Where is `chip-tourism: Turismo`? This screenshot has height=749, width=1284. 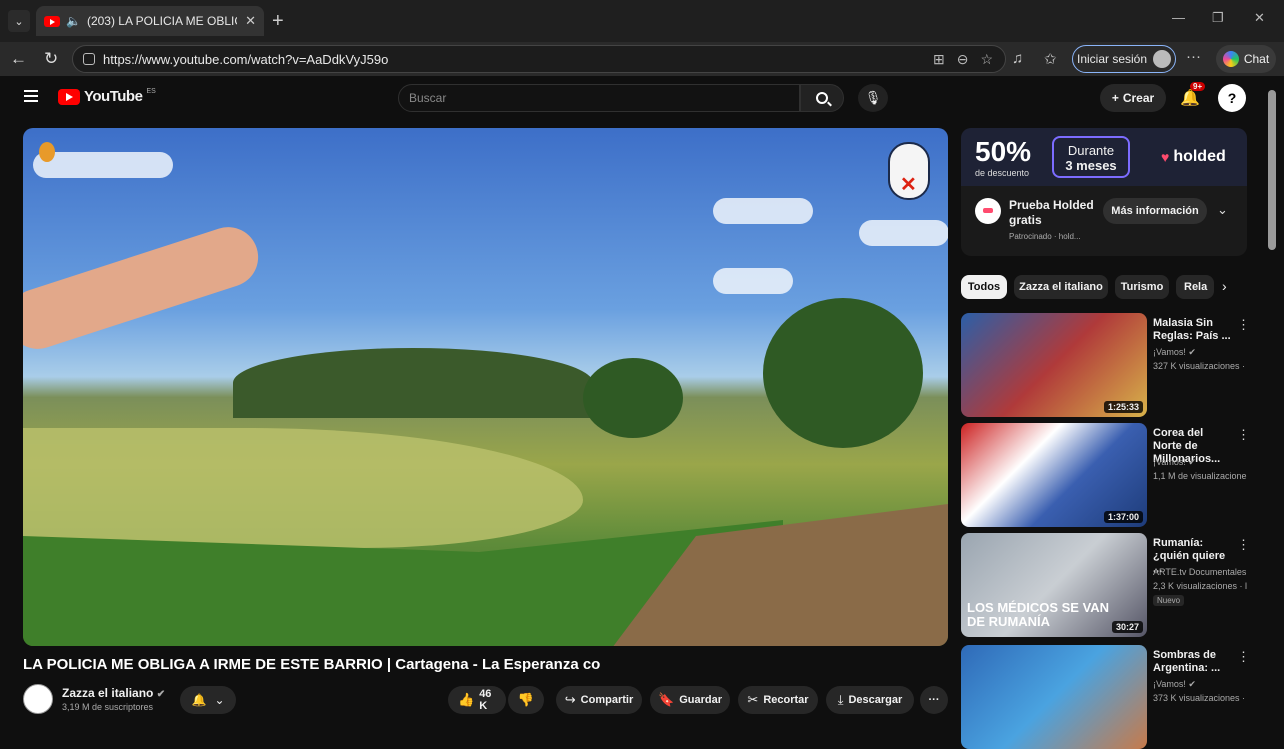
chip-tourism: Turismo is located at coordinates (1142, 287).